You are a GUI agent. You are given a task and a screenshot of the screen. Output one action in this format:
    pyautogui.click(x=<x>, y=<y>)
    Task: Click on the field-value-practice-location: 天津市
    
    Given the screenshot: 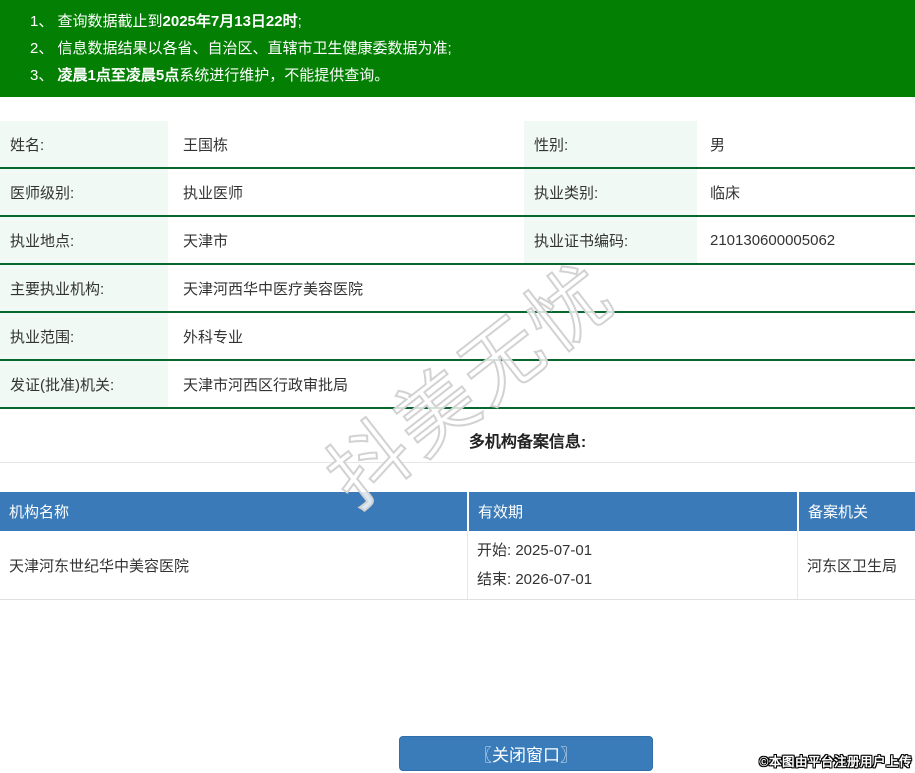 What is the action you would take?
    pyautogui.click(x=346, y=240)
    